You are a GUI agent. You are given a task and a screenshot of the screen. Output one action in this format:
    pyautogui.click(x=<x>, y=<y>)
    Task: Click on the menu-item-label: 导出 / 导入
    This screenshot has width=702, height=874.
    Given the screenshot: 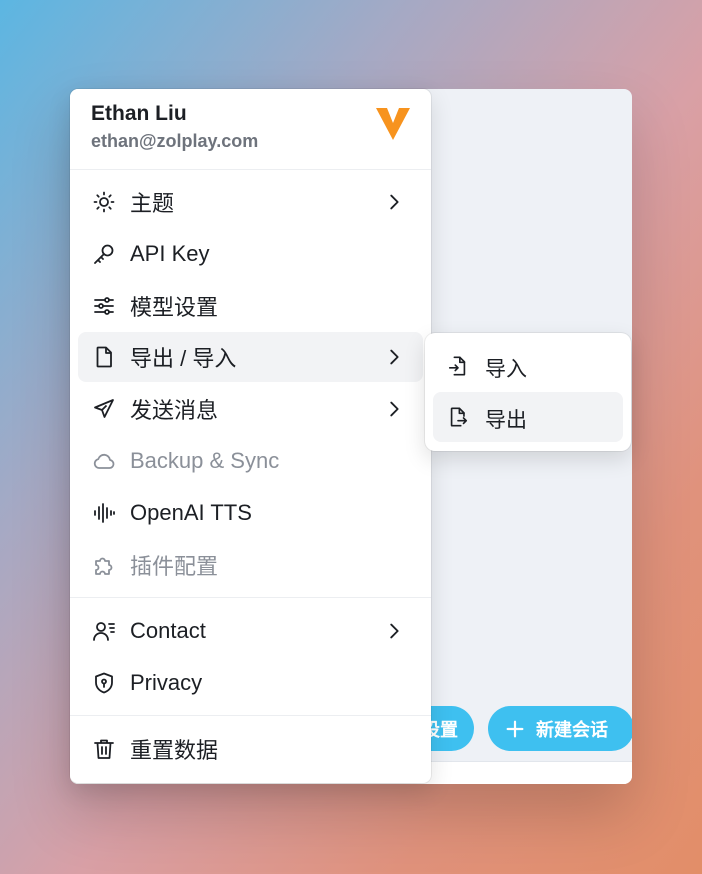 What is the action you would take?
    pyautogui.click(x=183, y=358)
    